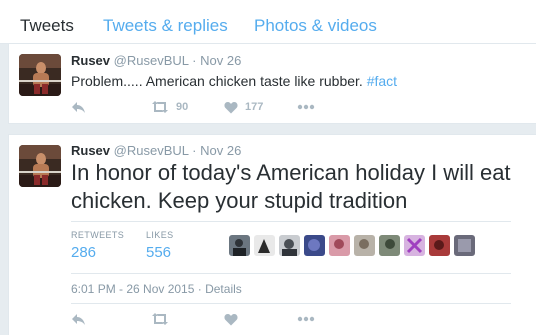 This screenshot has width=536, height=335. I want to click on likes-value: 556, so click(159, 252).